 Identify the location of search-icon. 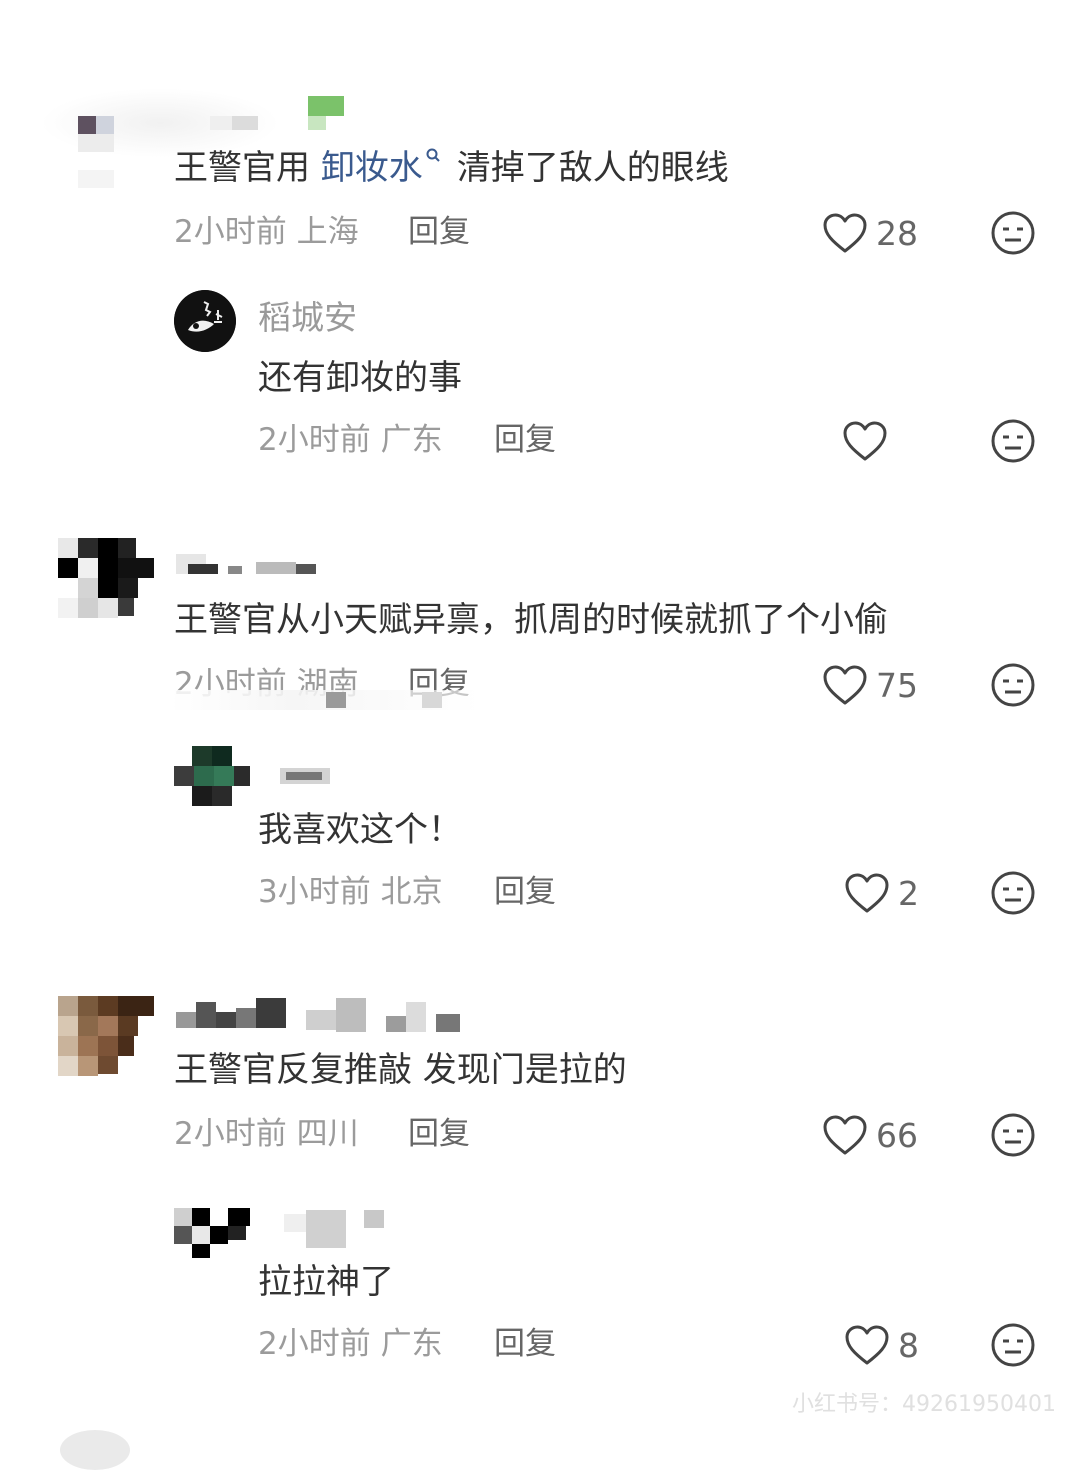
(433, 155).